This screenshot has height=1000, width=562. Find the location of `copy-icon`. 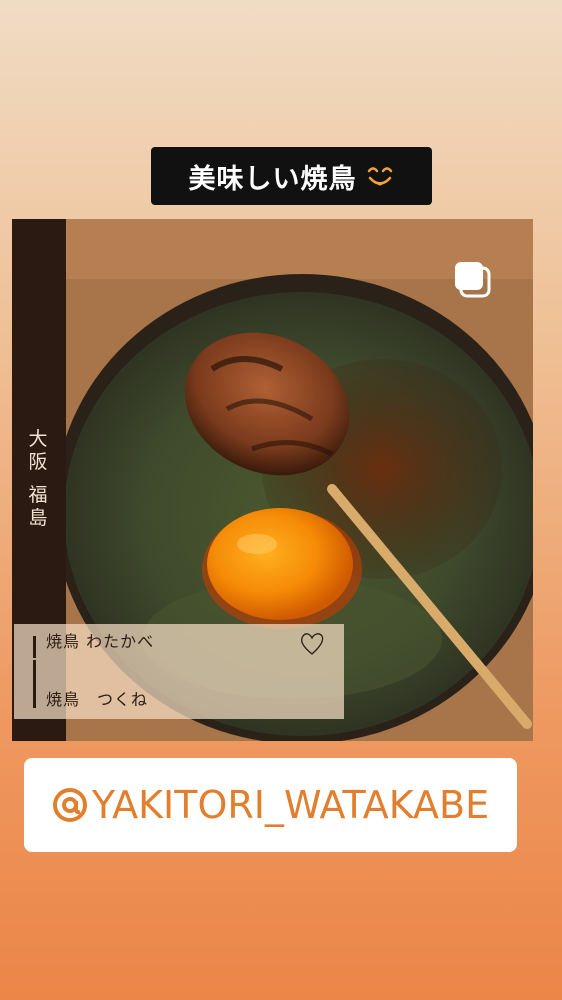

copy-icon is located at coordinates (472, 279).